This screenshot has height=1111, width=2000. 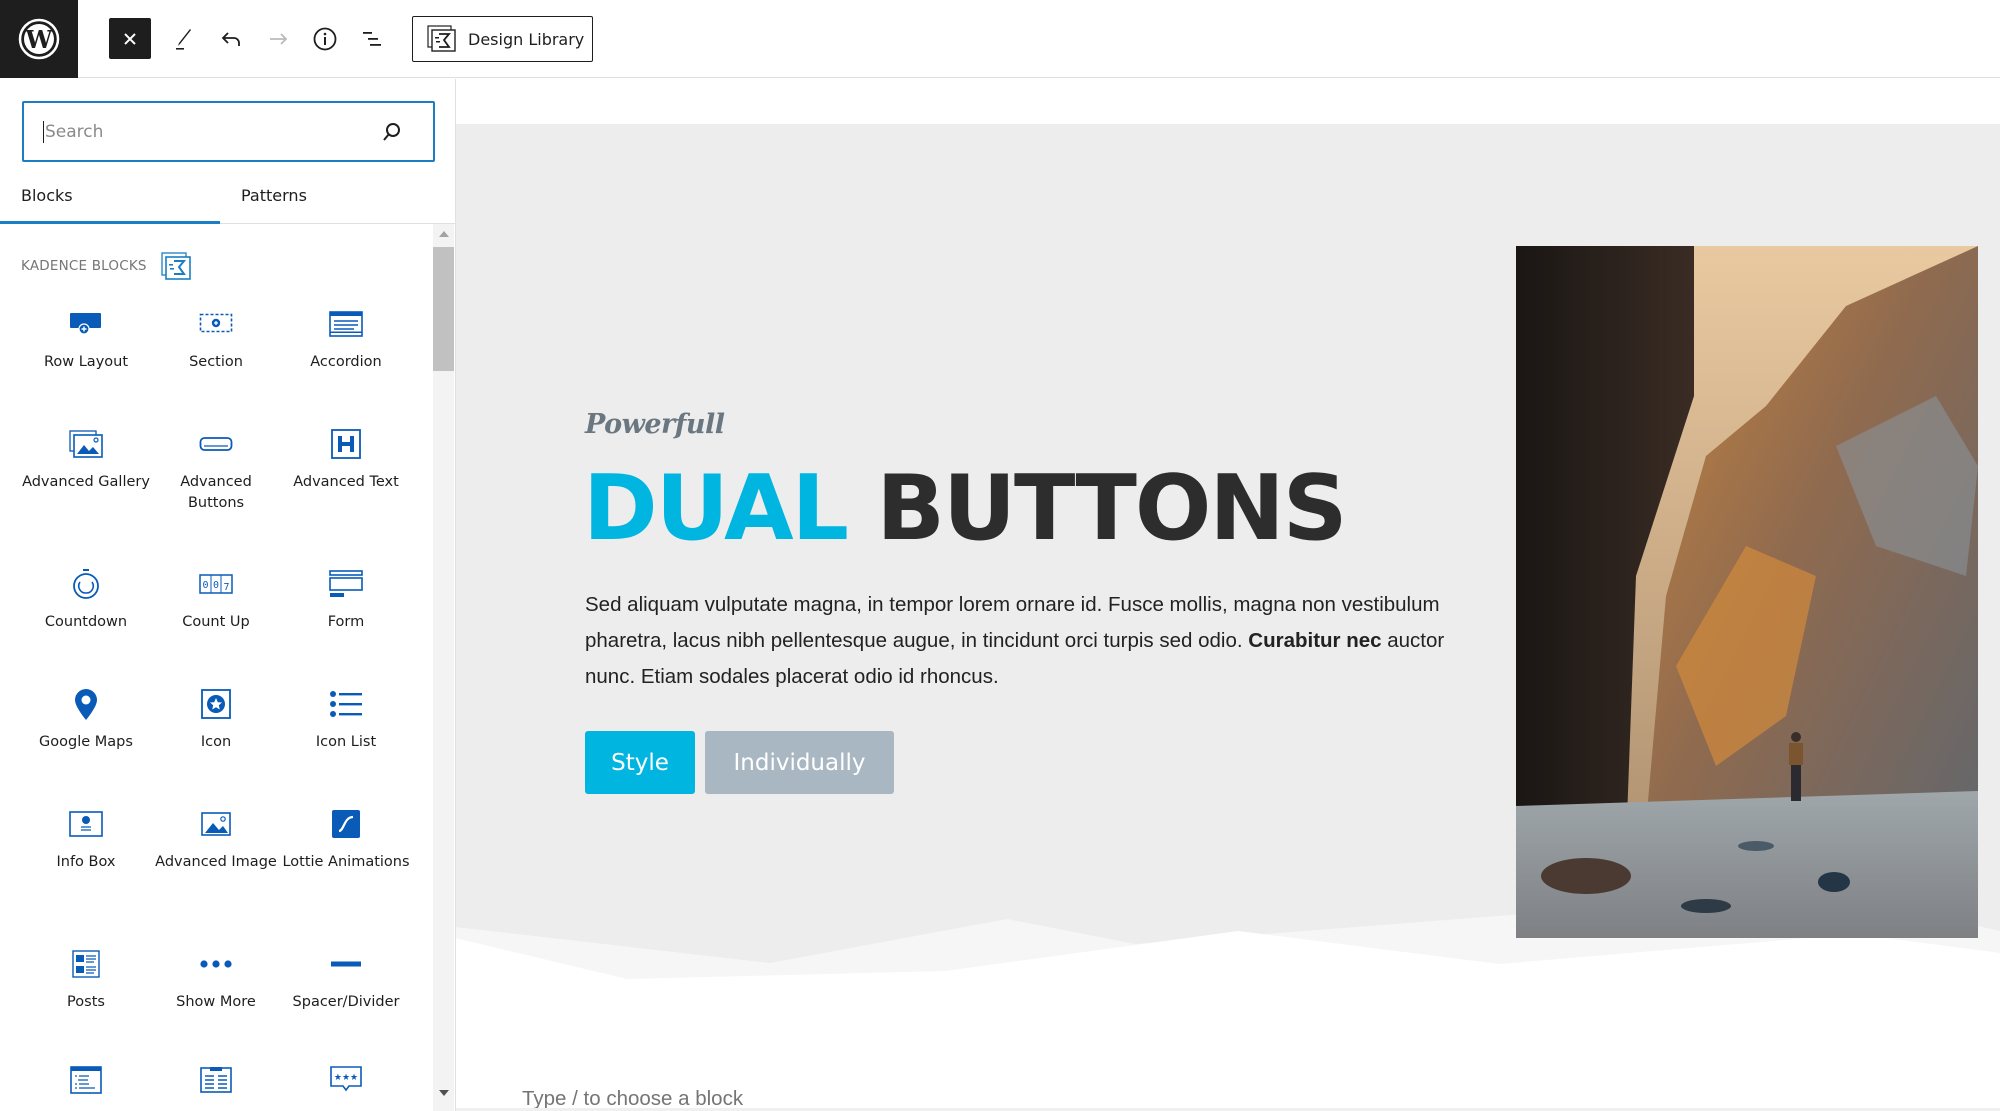 I want to click on block-item-row-layout: Row Layout, so click(x=86, y=338).